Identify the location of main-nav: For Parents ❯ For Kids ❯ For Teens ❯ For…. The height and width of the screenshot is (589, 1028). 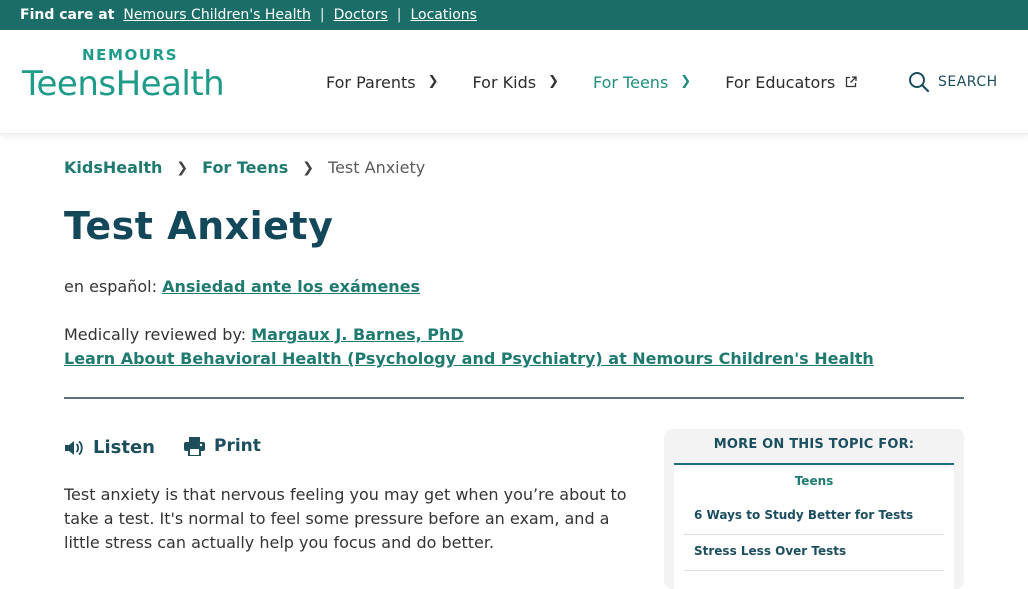
(608, 82).